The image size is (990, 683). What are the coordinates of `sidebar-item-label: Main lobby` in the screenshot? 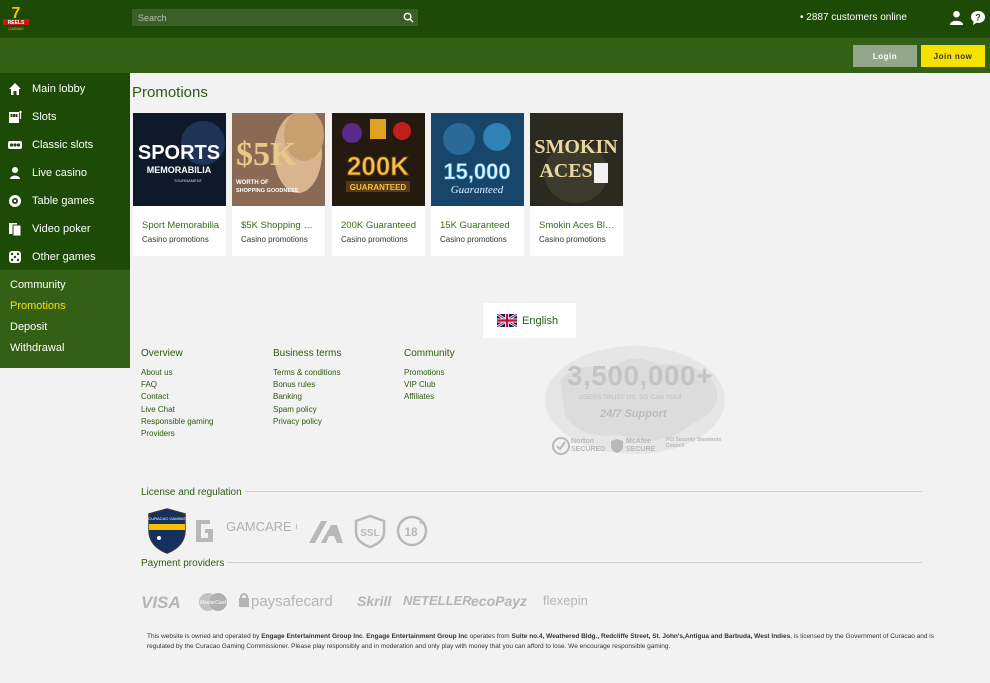 It's located at (59, 89).